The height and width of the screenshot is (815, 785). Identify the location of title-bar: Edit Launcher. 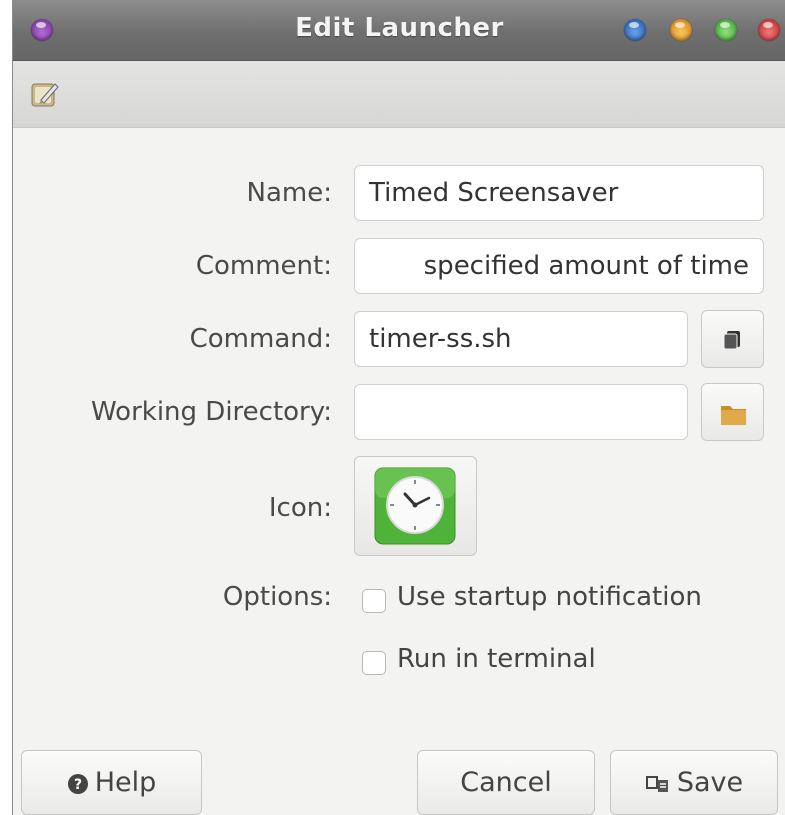
(399, 30).